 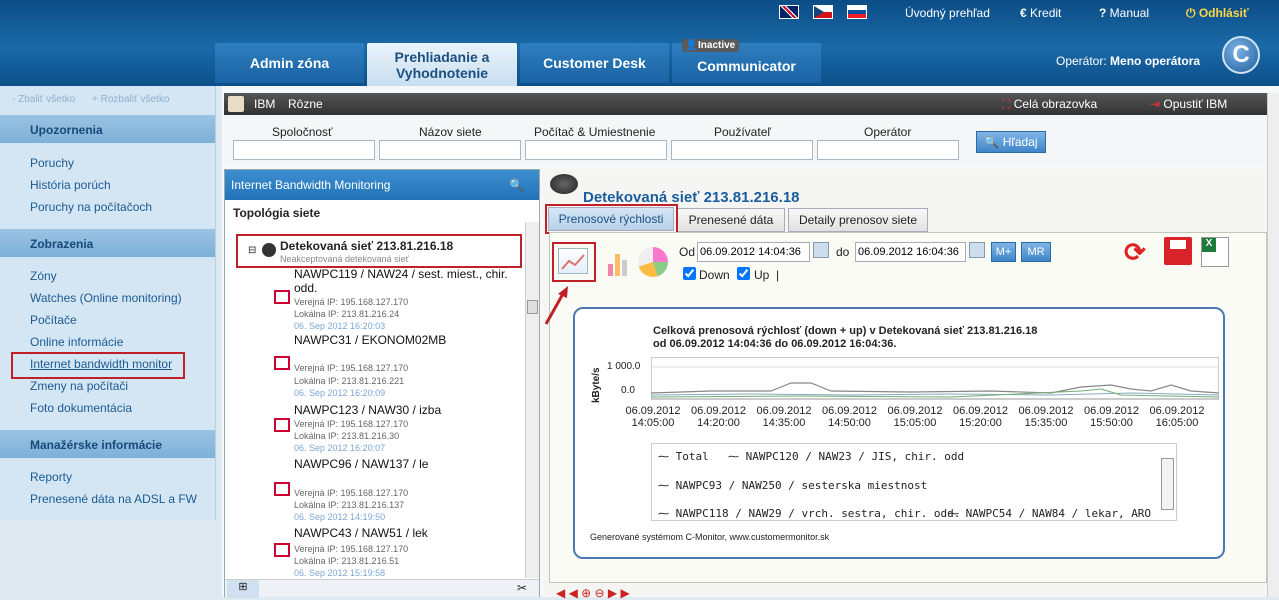 I want to click on network-name-input, so click(x=450, y=150).